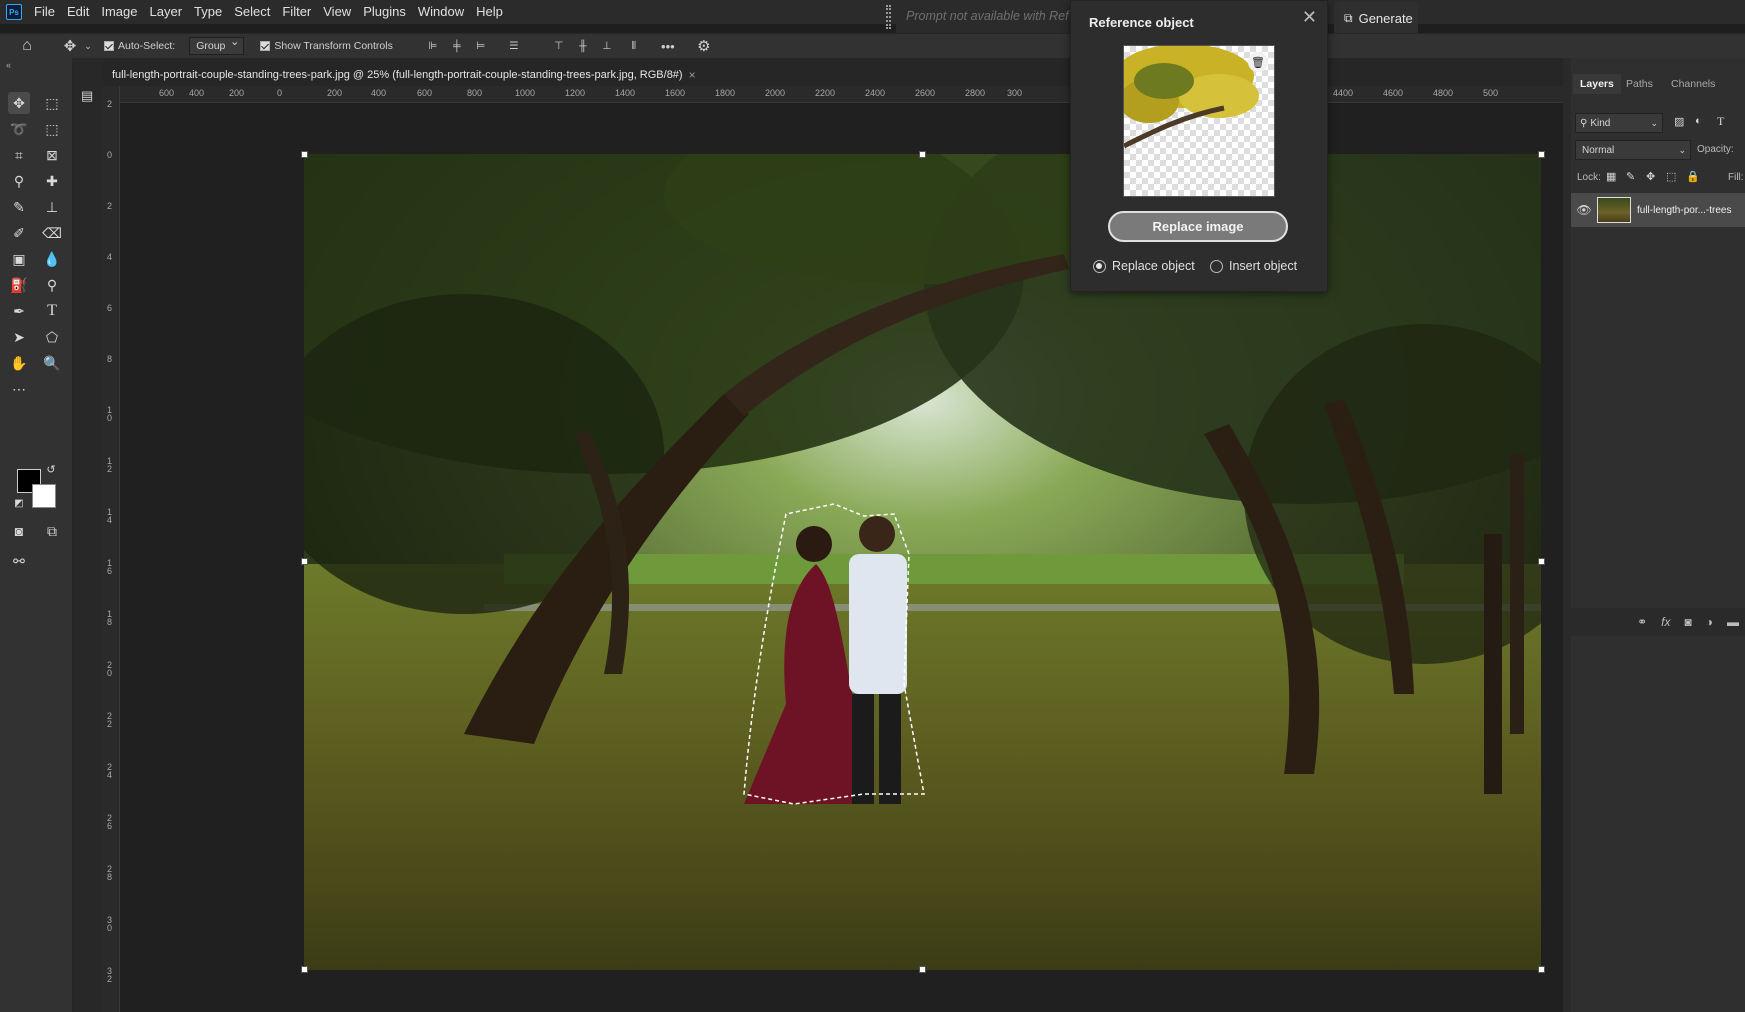 The width and height of the screenshot is (1745, 1012). Describe the element at coordinates (19, 503) in the screenshot. I see `default-colors-icon: ◩` at that location.